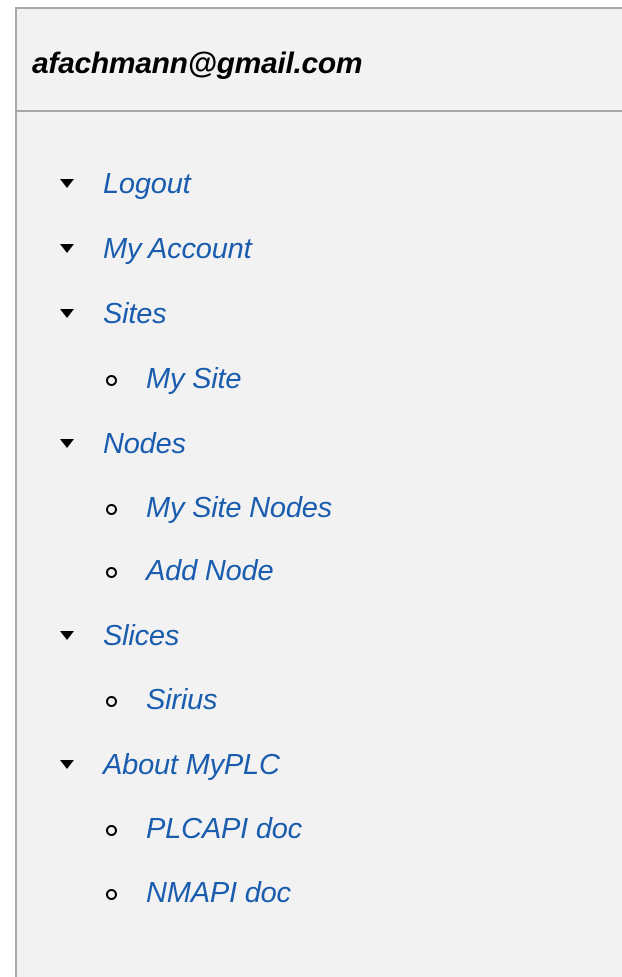  What do you see at coordinates (177, 249) in the screenshot?
I see `my-account-link: My Account` at bounding box center [177, 249].